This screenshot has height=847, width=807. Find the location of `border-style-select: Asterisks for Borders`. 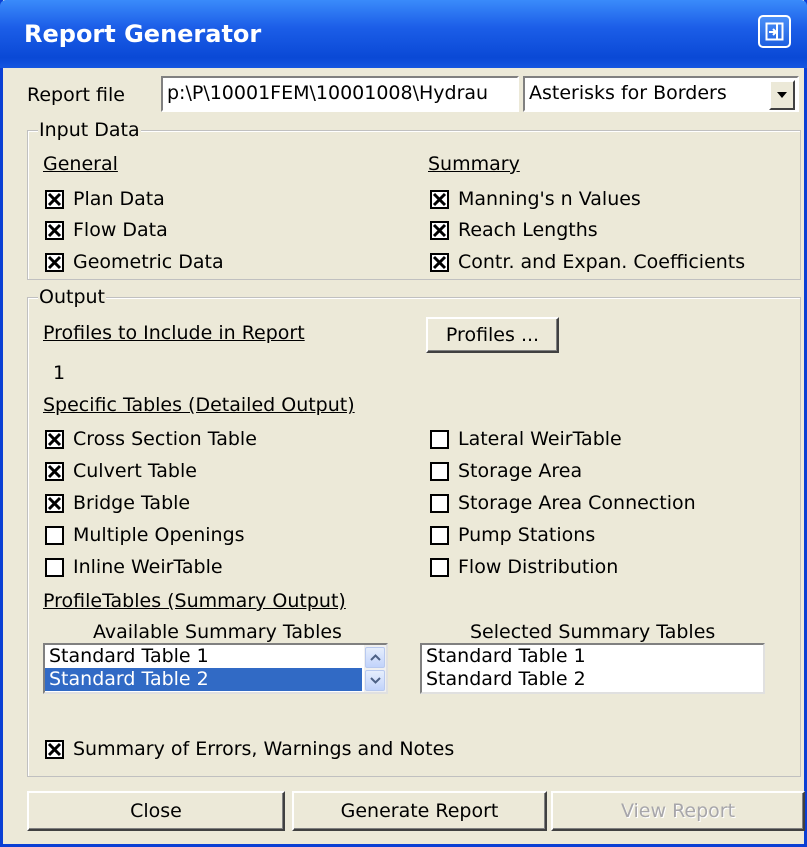

border-style-select: Asterisks for Borders is located at coordinates (661, 94).